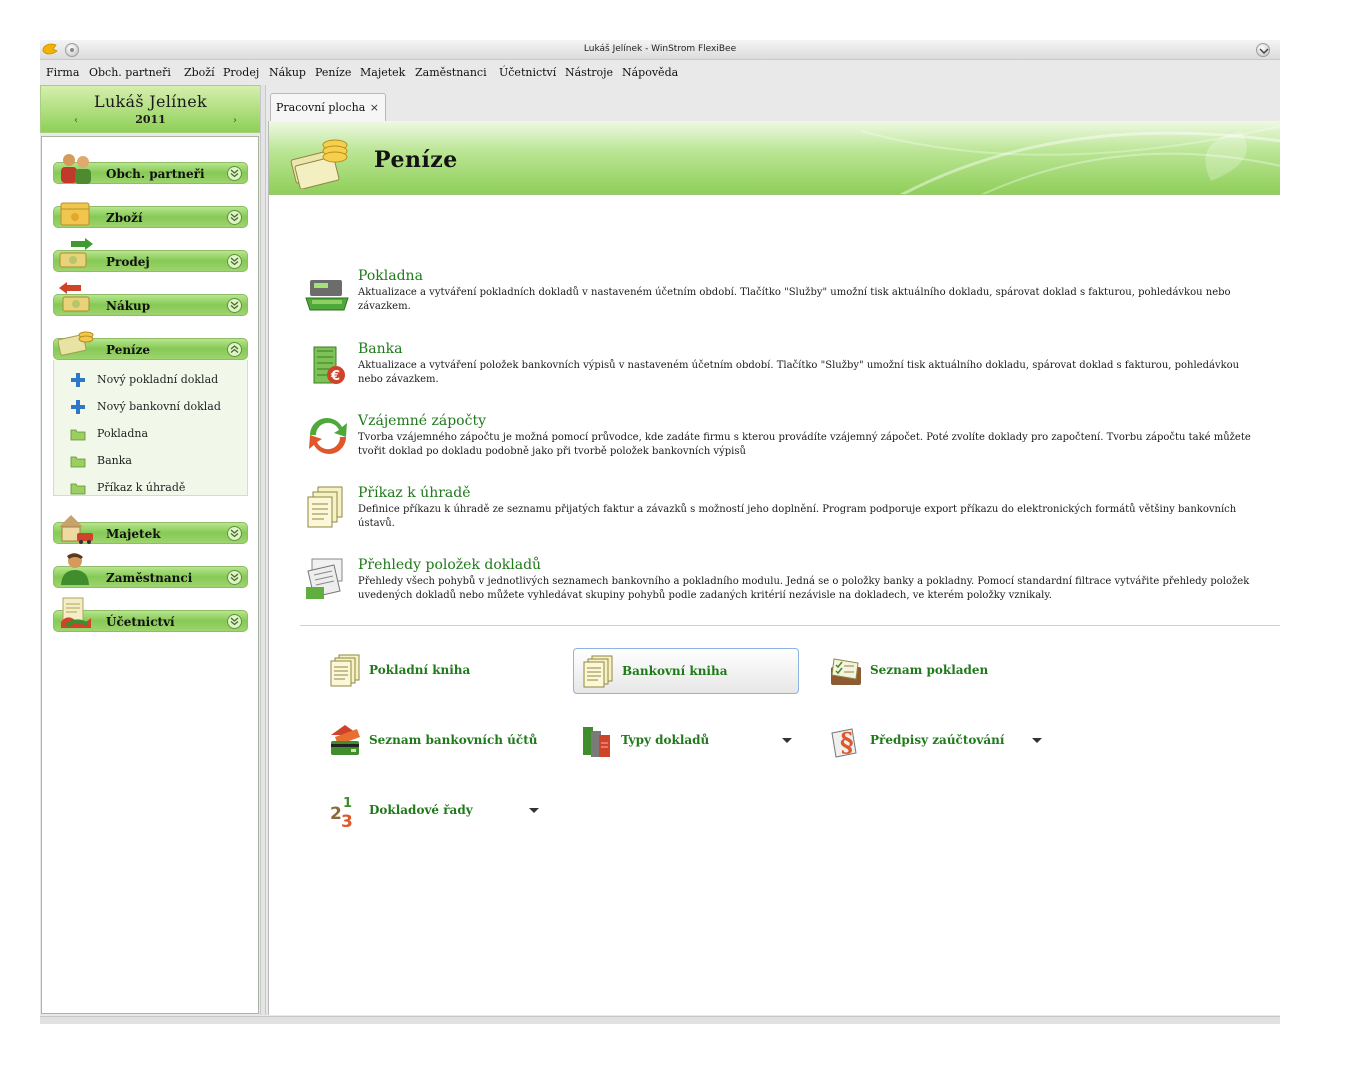  I want to click on button-label: Dokladové řady, so click(421, 810).